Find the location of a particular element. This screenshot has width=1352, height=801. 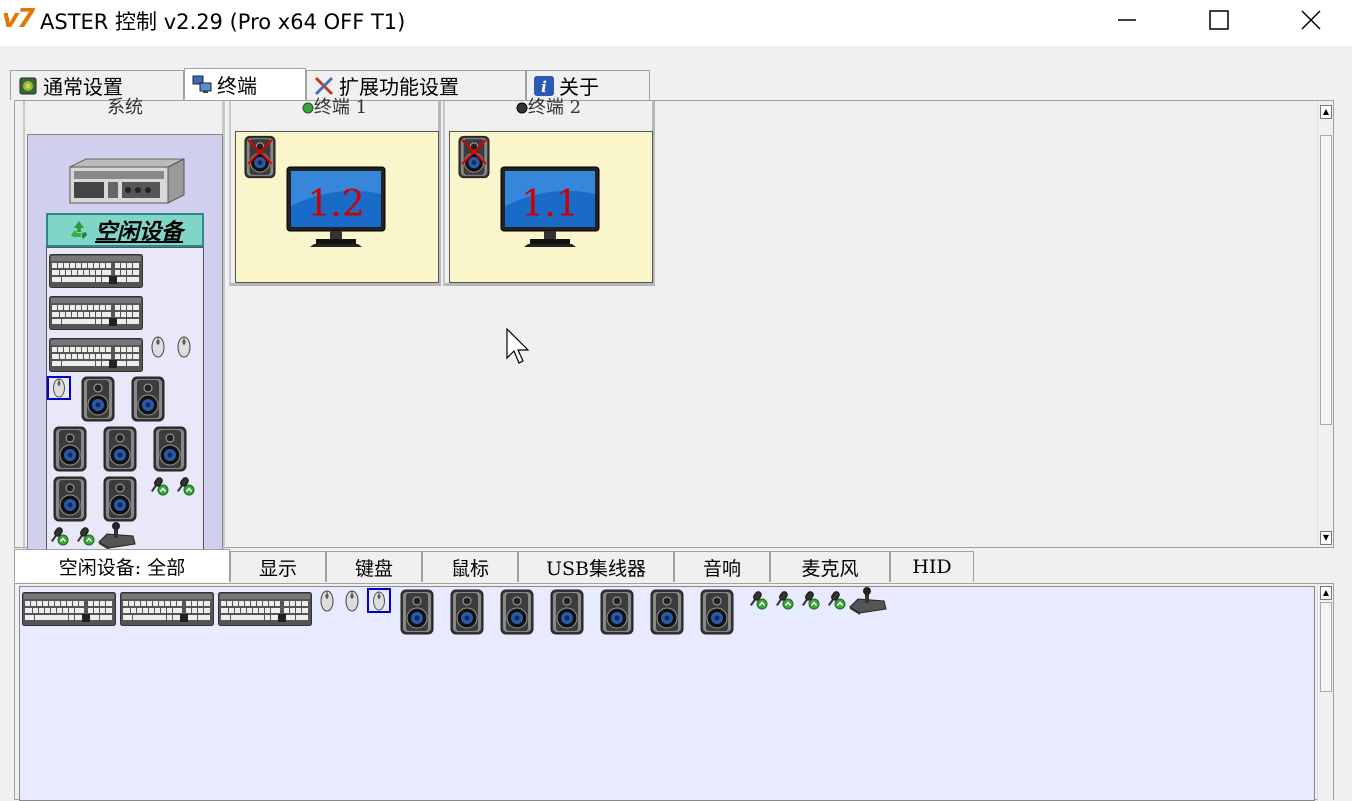

title-bar: v7 ASTER 控制 v2.29 (Pro x64 OFF T1) is located at coordinates (676, 23).